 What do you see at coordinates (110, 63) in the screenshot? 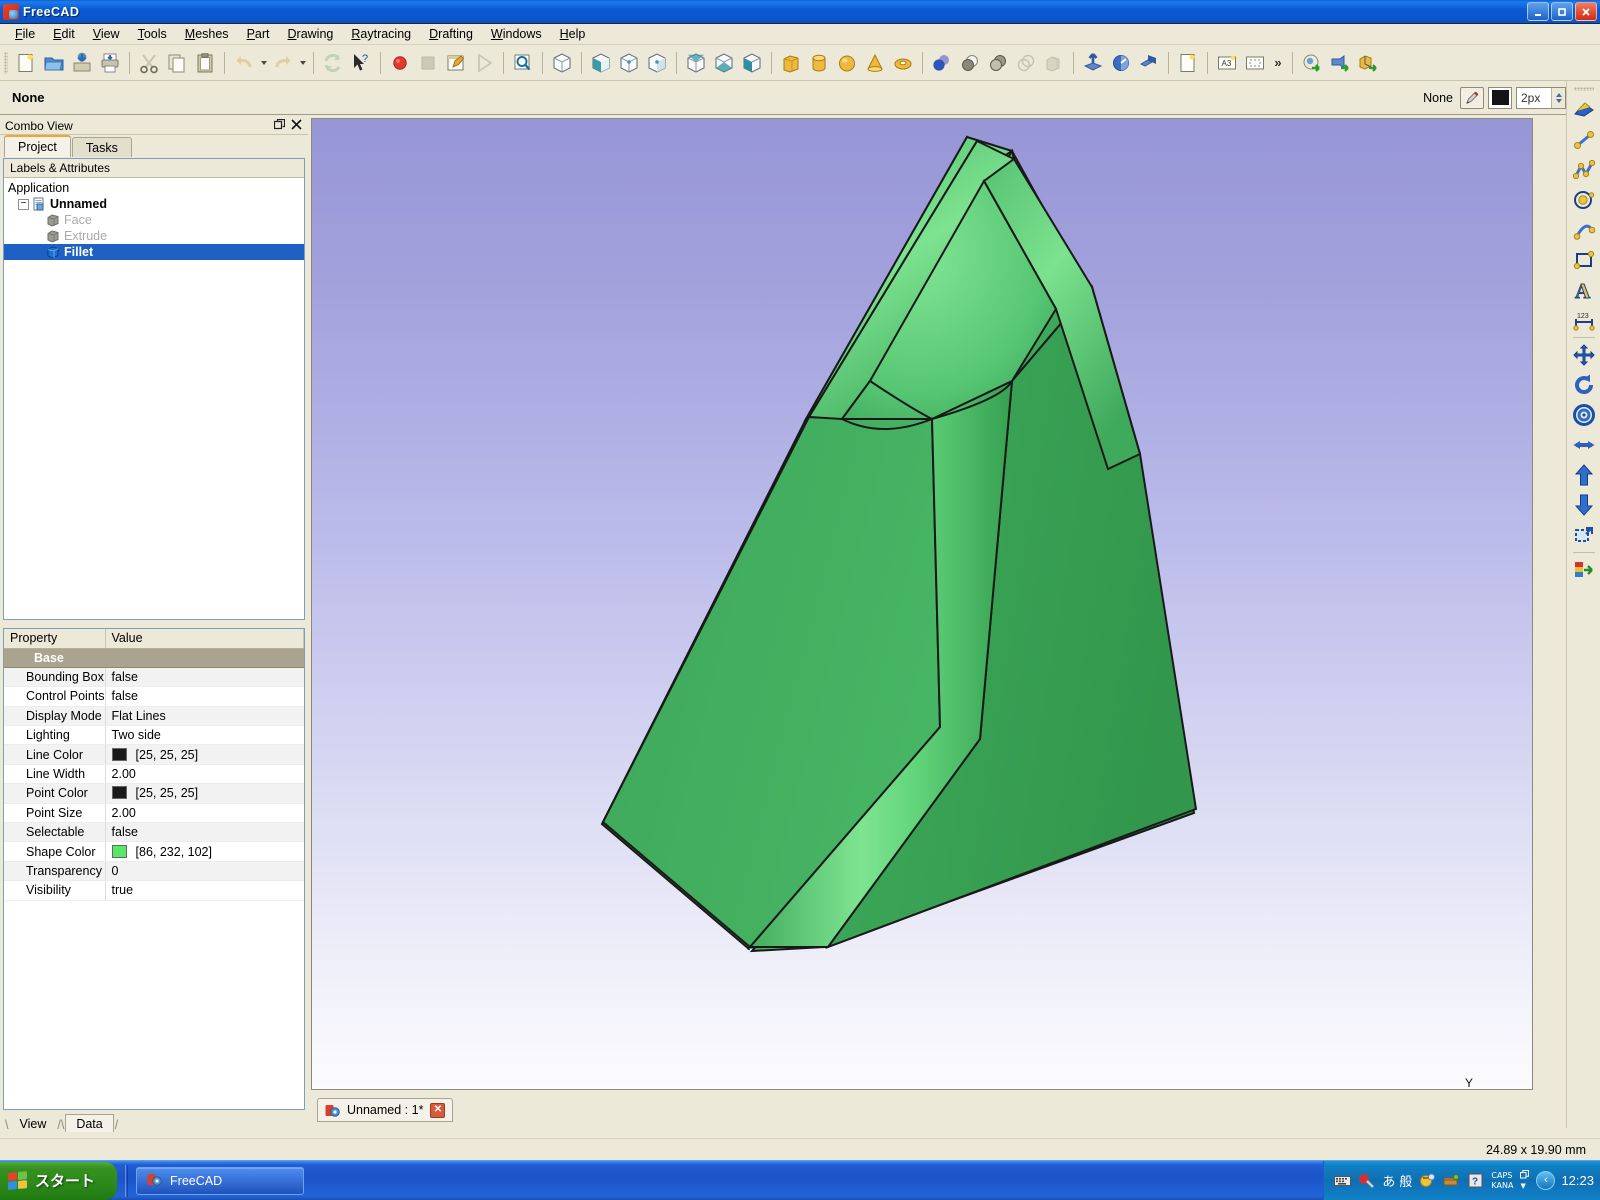
I see `print-icon` at bounding box center [110, 63].